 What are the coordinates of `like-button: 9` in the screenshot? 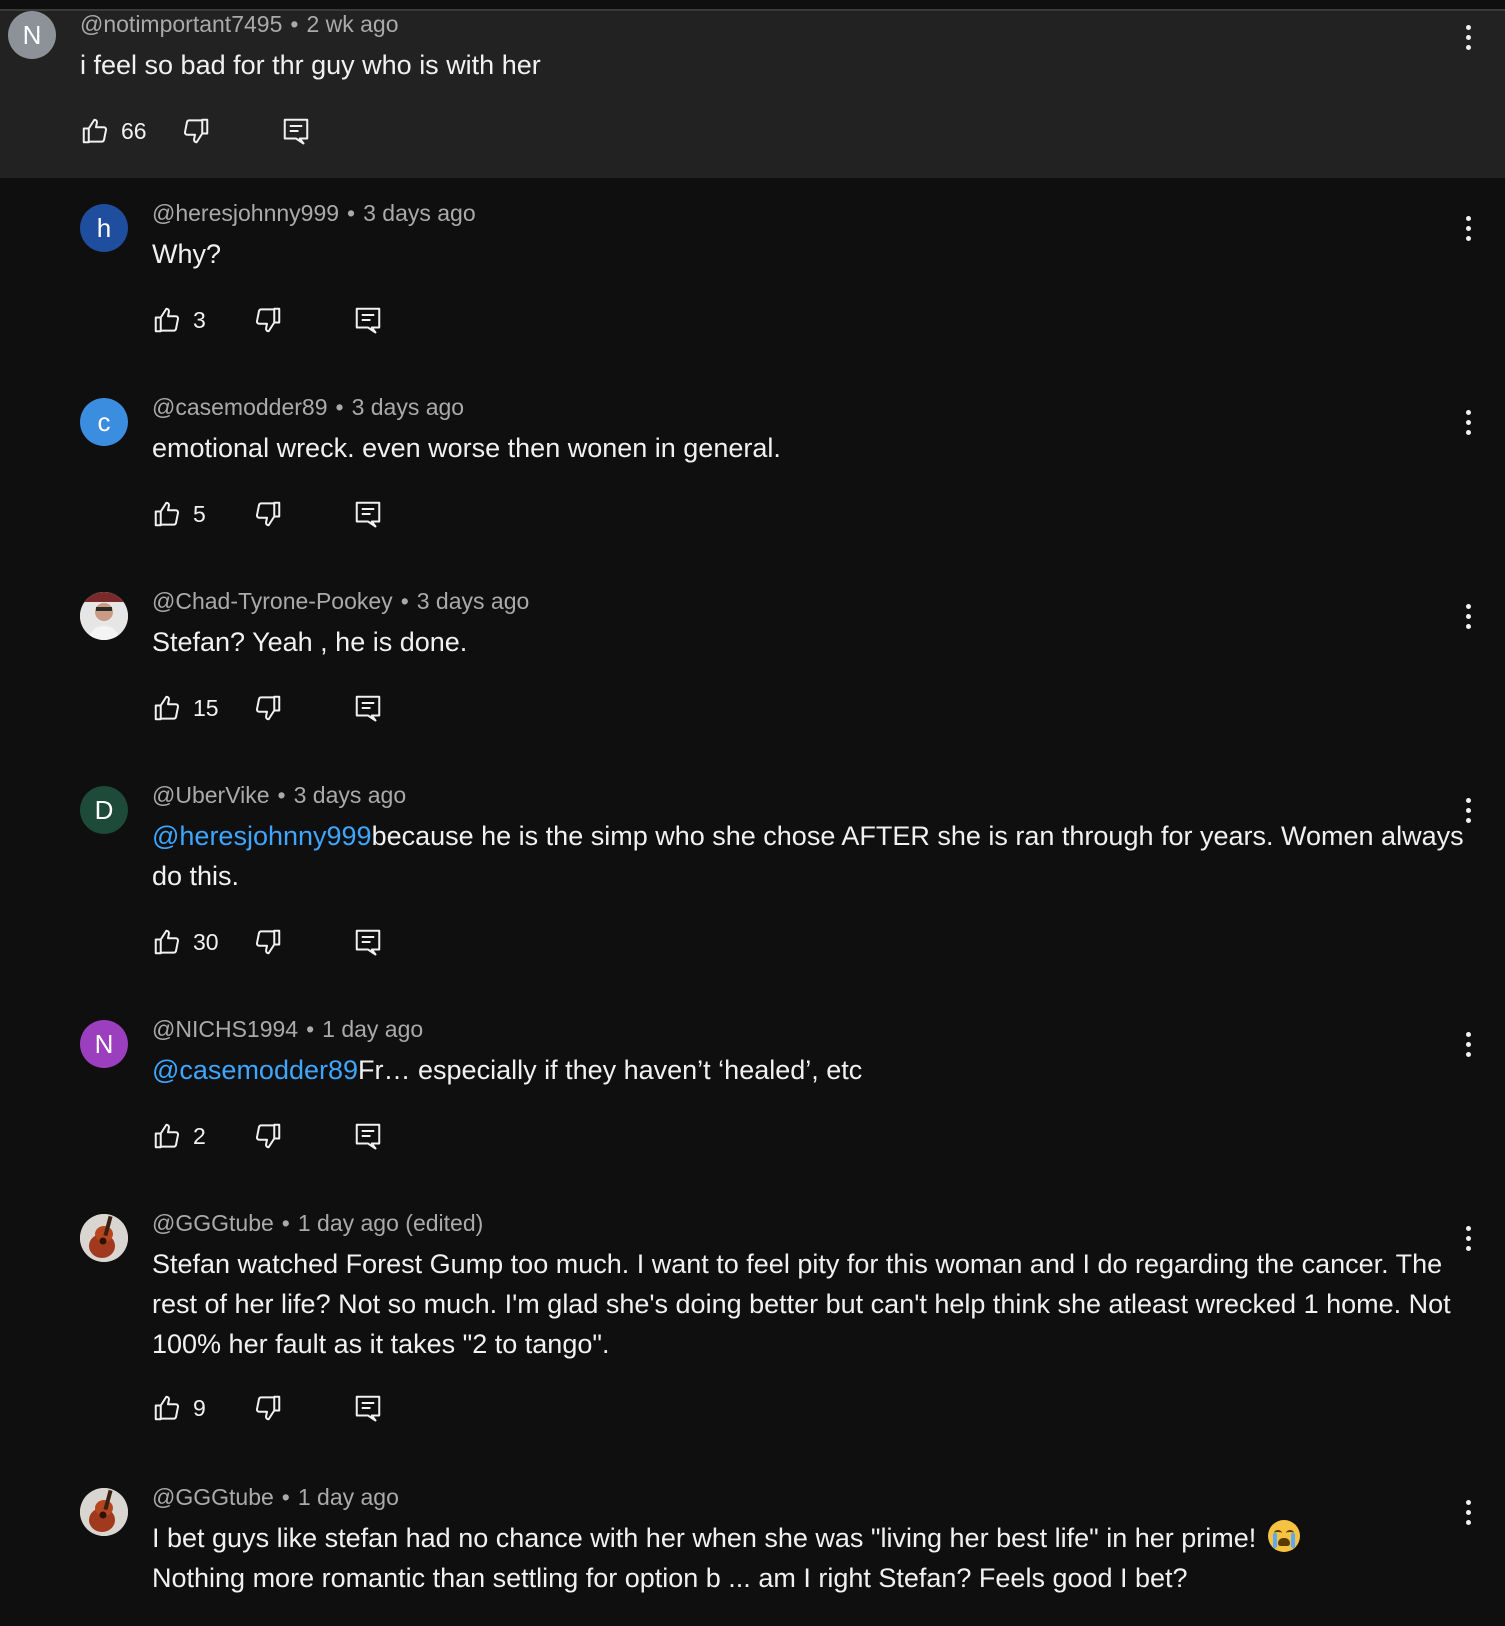 It's located at (202, 1408).